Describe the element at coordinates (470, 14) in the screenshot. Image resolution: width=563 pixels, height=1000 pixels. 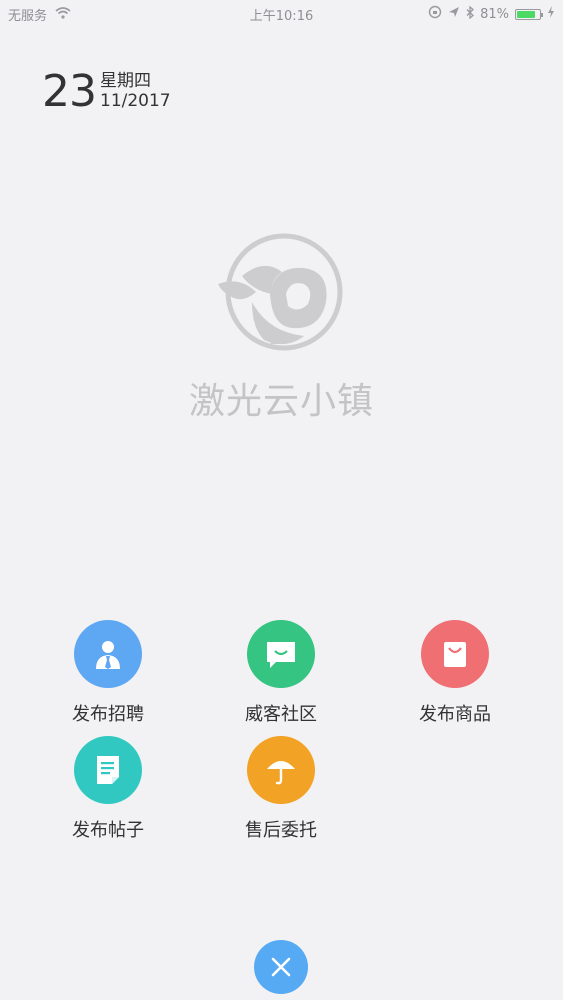
I see `bluetooth-icon` at that location.